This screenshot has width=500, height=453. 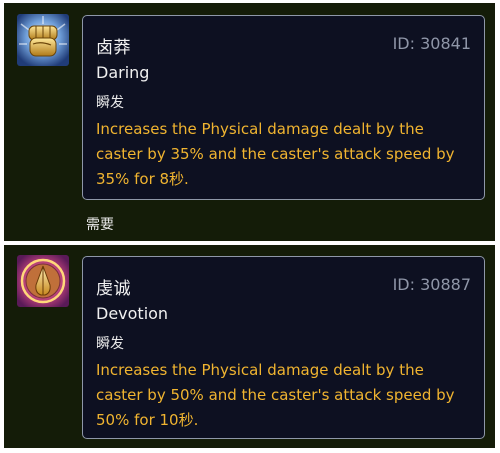 I want to click on praying-hands-icon, so click(x=43, y=281).